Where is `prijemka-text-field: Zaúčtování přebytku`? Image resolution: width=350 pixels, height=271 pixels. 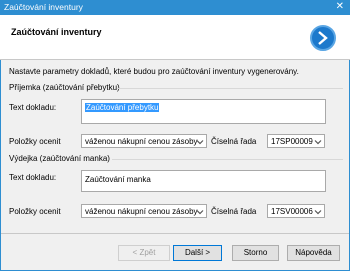 prijemka-text-field: Zaúčtování přebytku is located at coordinates (203, 111).